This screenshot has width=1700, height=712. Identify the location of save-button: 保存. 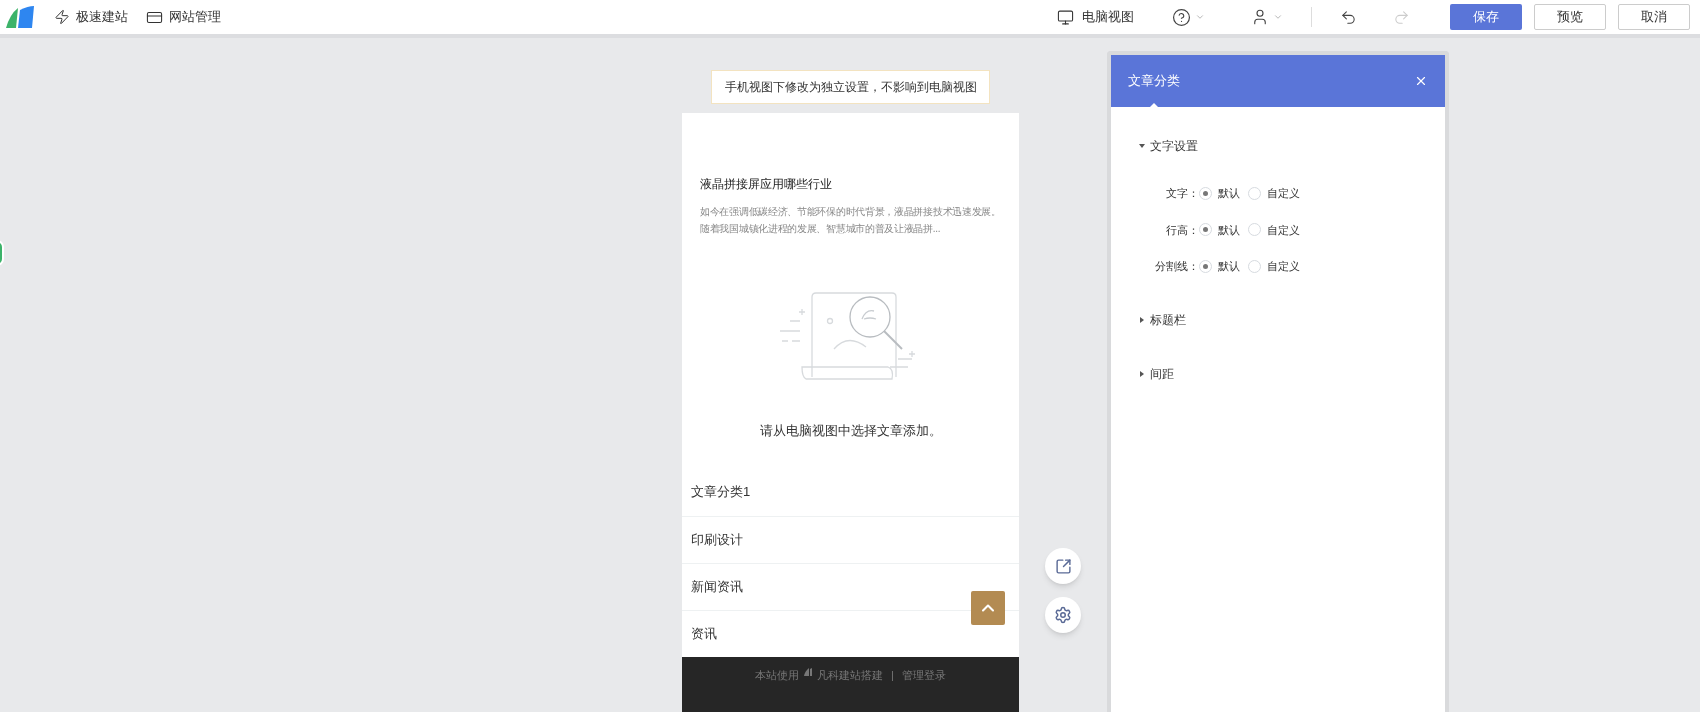
(1486, 17).